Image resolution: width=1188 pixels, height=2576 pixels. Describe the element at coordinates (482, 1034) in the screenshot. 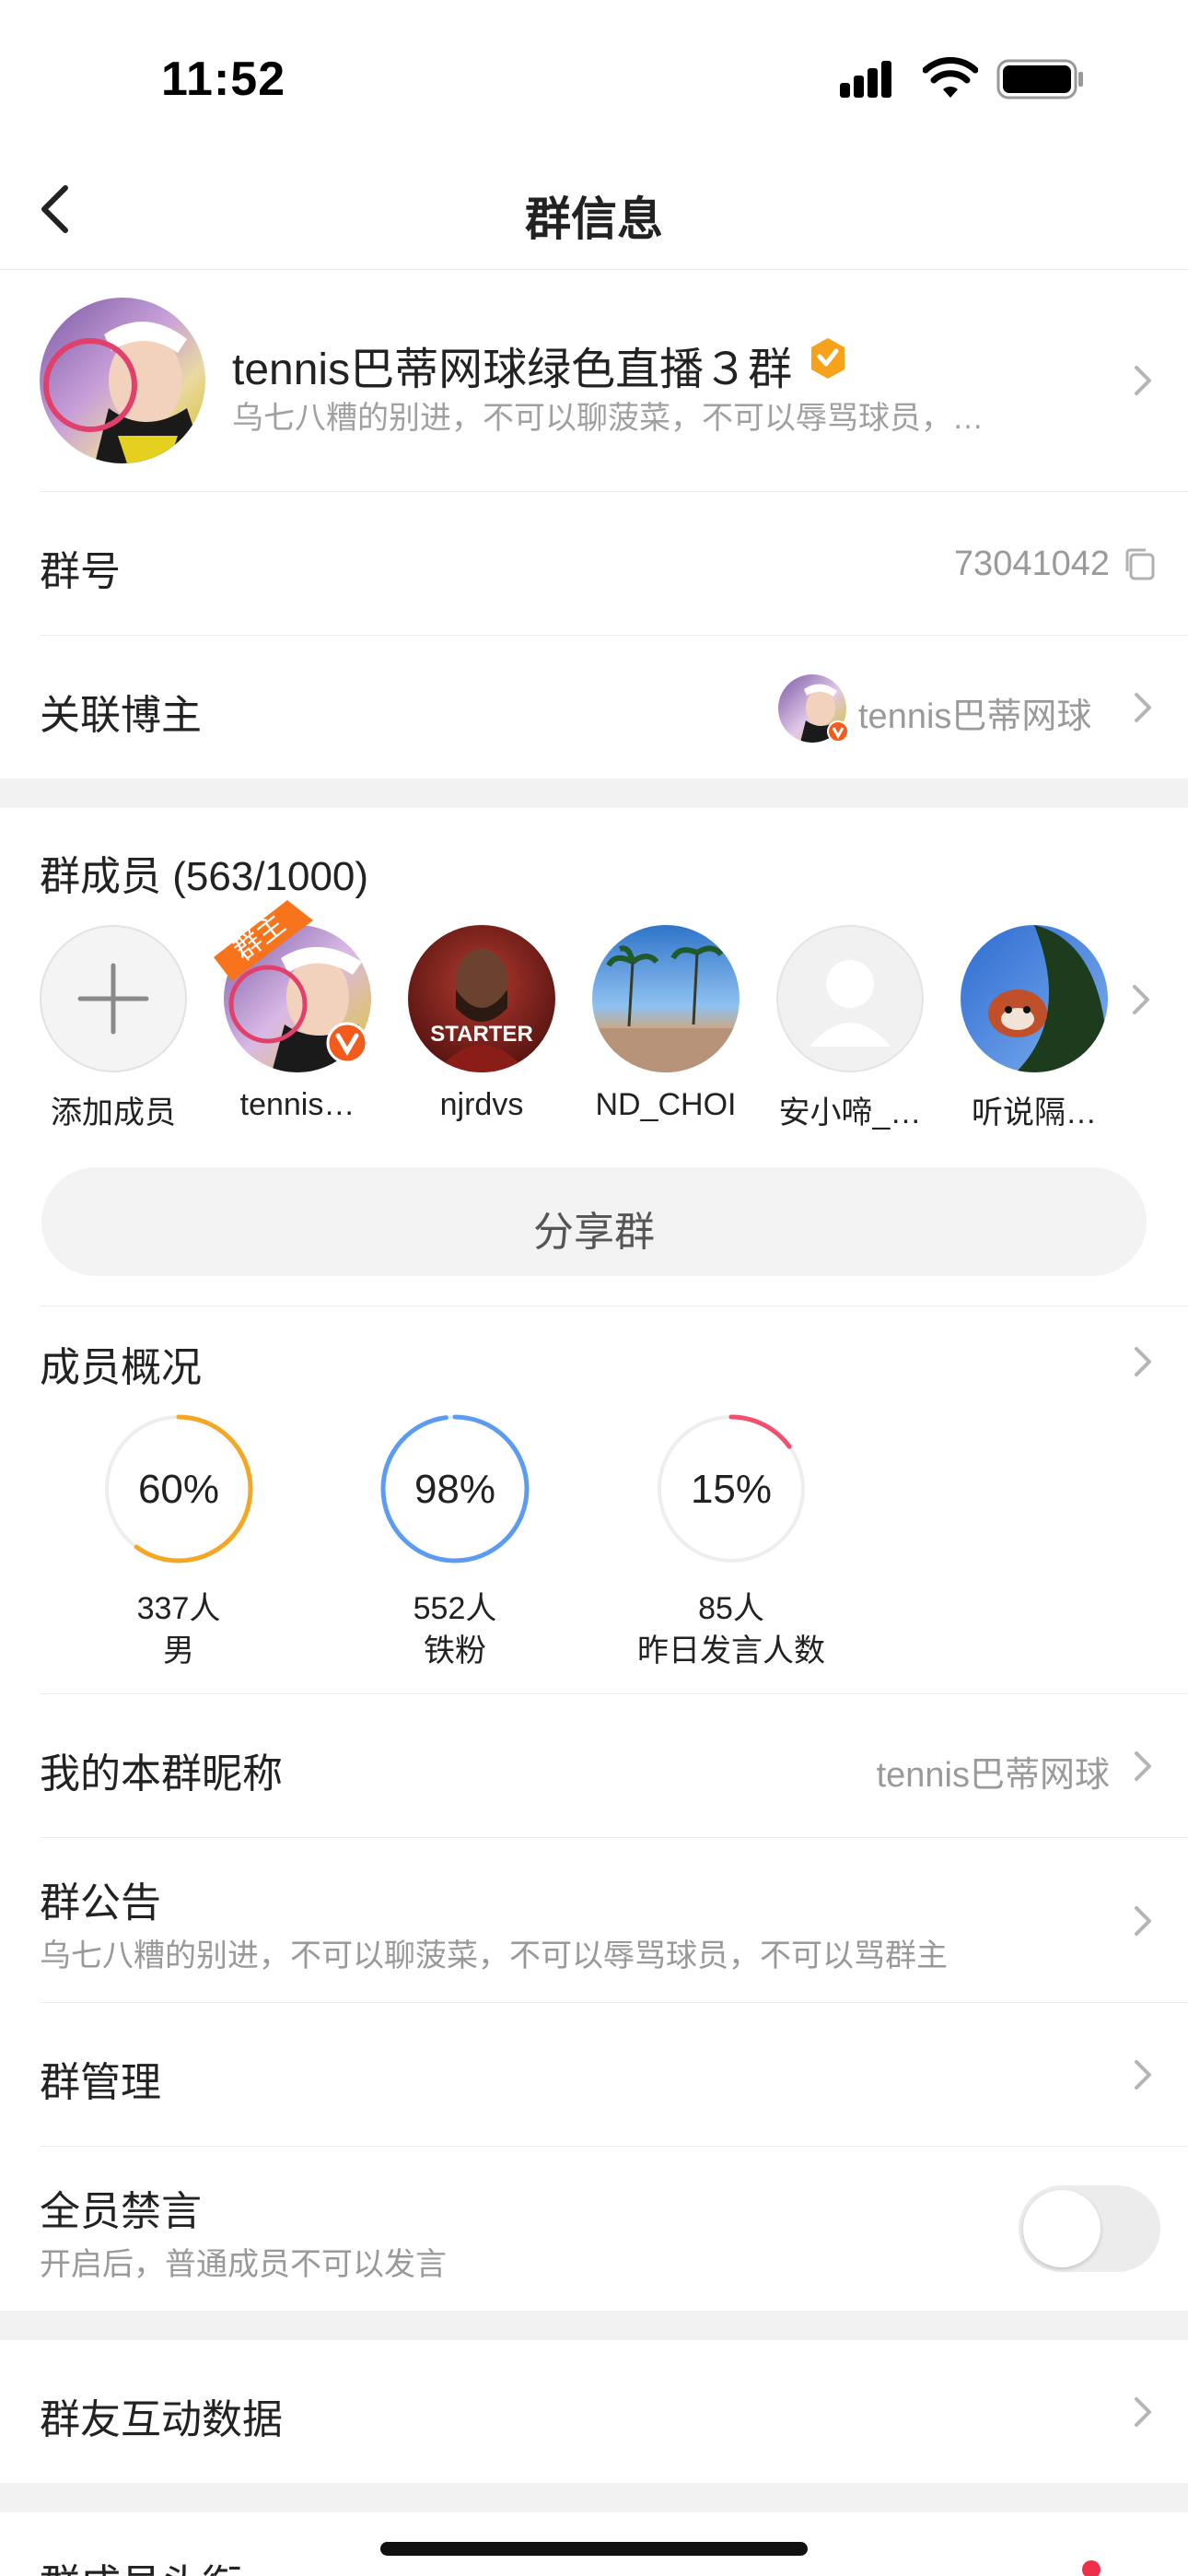

I see `avatar-text: STARTER` at that location.